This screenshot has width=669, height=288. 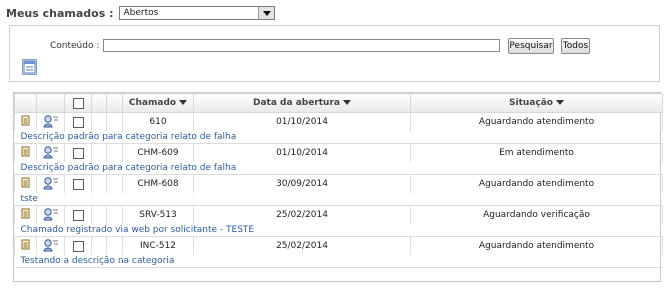 I want to click on ticket-date: 30/09/2014, so click(x=302, y=183).